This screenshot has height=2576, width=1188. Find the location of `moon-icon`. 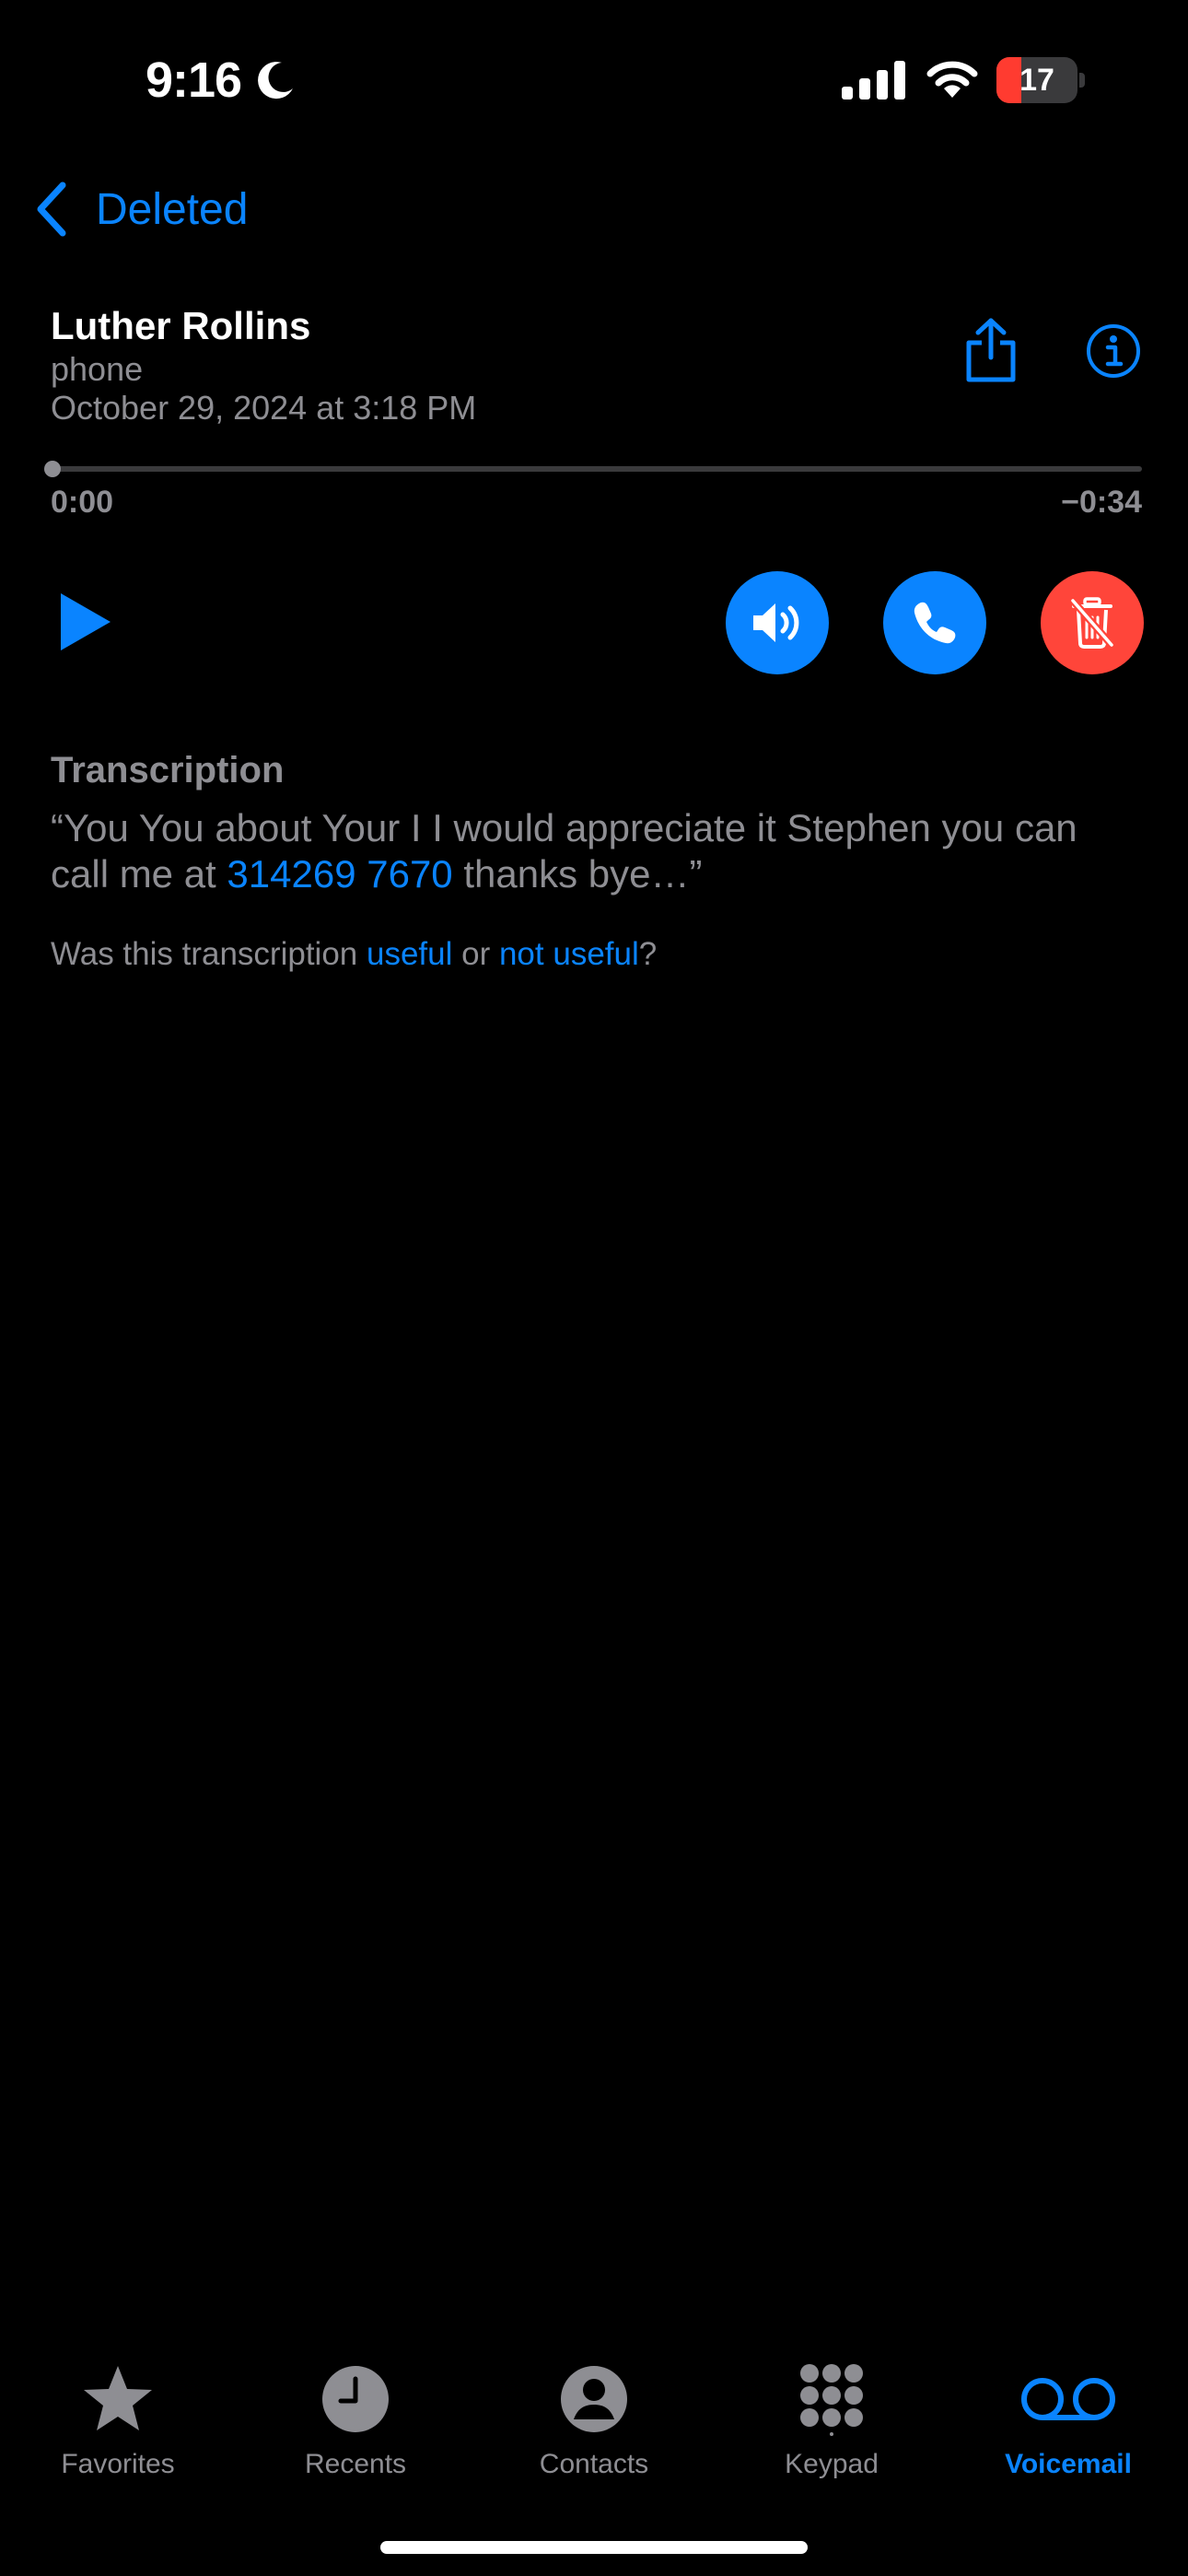

moon-icon is located at coordinates (275, 81).